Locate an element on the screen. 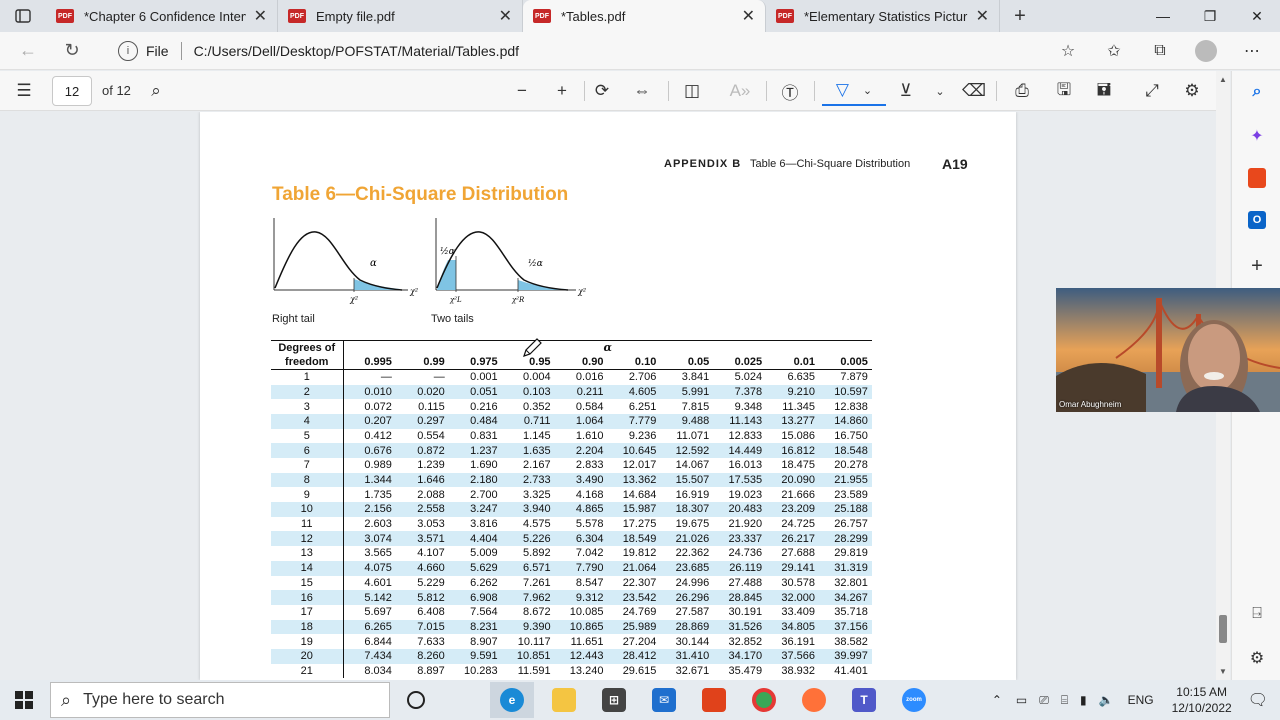 This screenshot has height=720, width=1280. clock: 10:15 AM 12/10/2022 is located at coordinates (1202, 700).